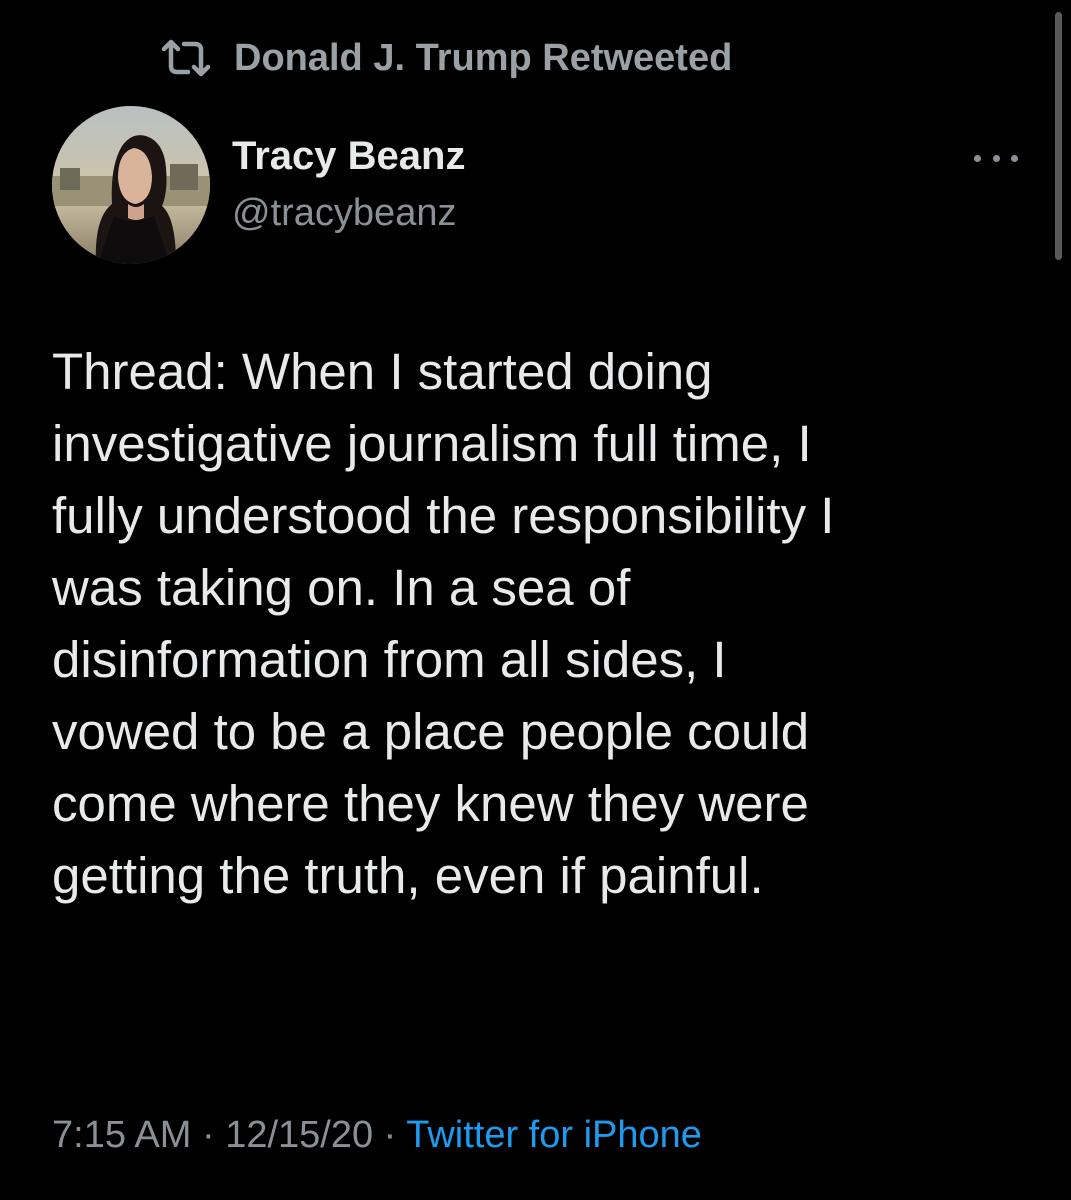  What do you see at coordinates (483, 57) in the screenshot?
I see `retweet-label: Donald J. Trump Retweeted` at bounding box center [483, 57].